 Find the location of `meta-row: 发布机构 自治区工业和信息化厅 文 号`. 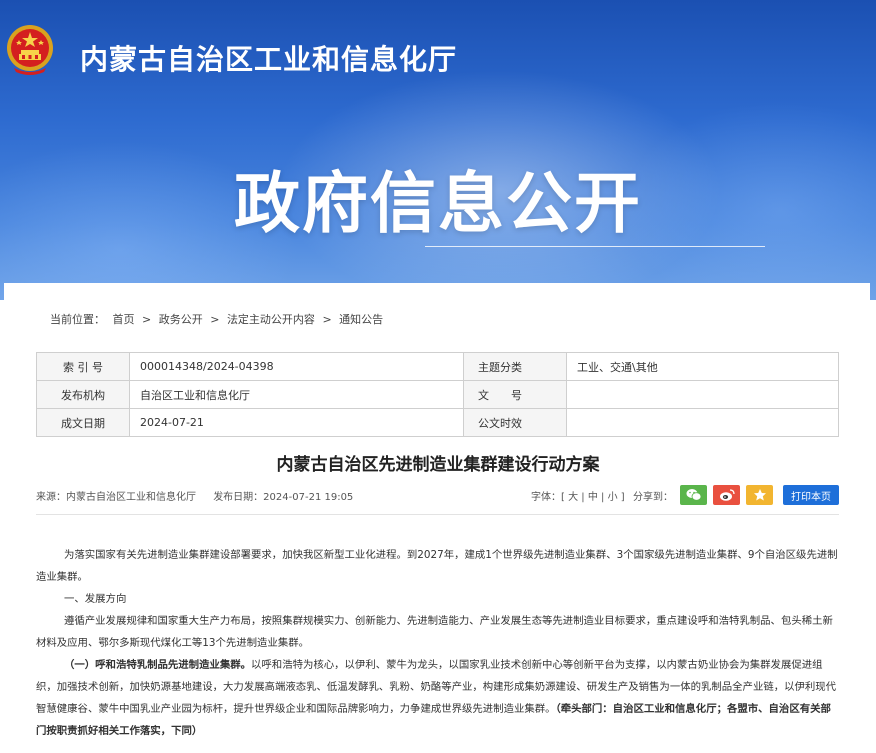

meta-row: 发布机构 自治区工业和信息化厅 文 号 is located at coordinates (437, 394).